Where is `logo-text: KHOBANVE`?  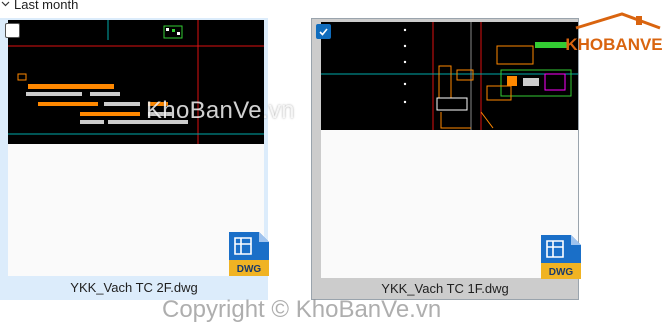
logo-text: KHOBANVE is located at coordinates (614, 44).